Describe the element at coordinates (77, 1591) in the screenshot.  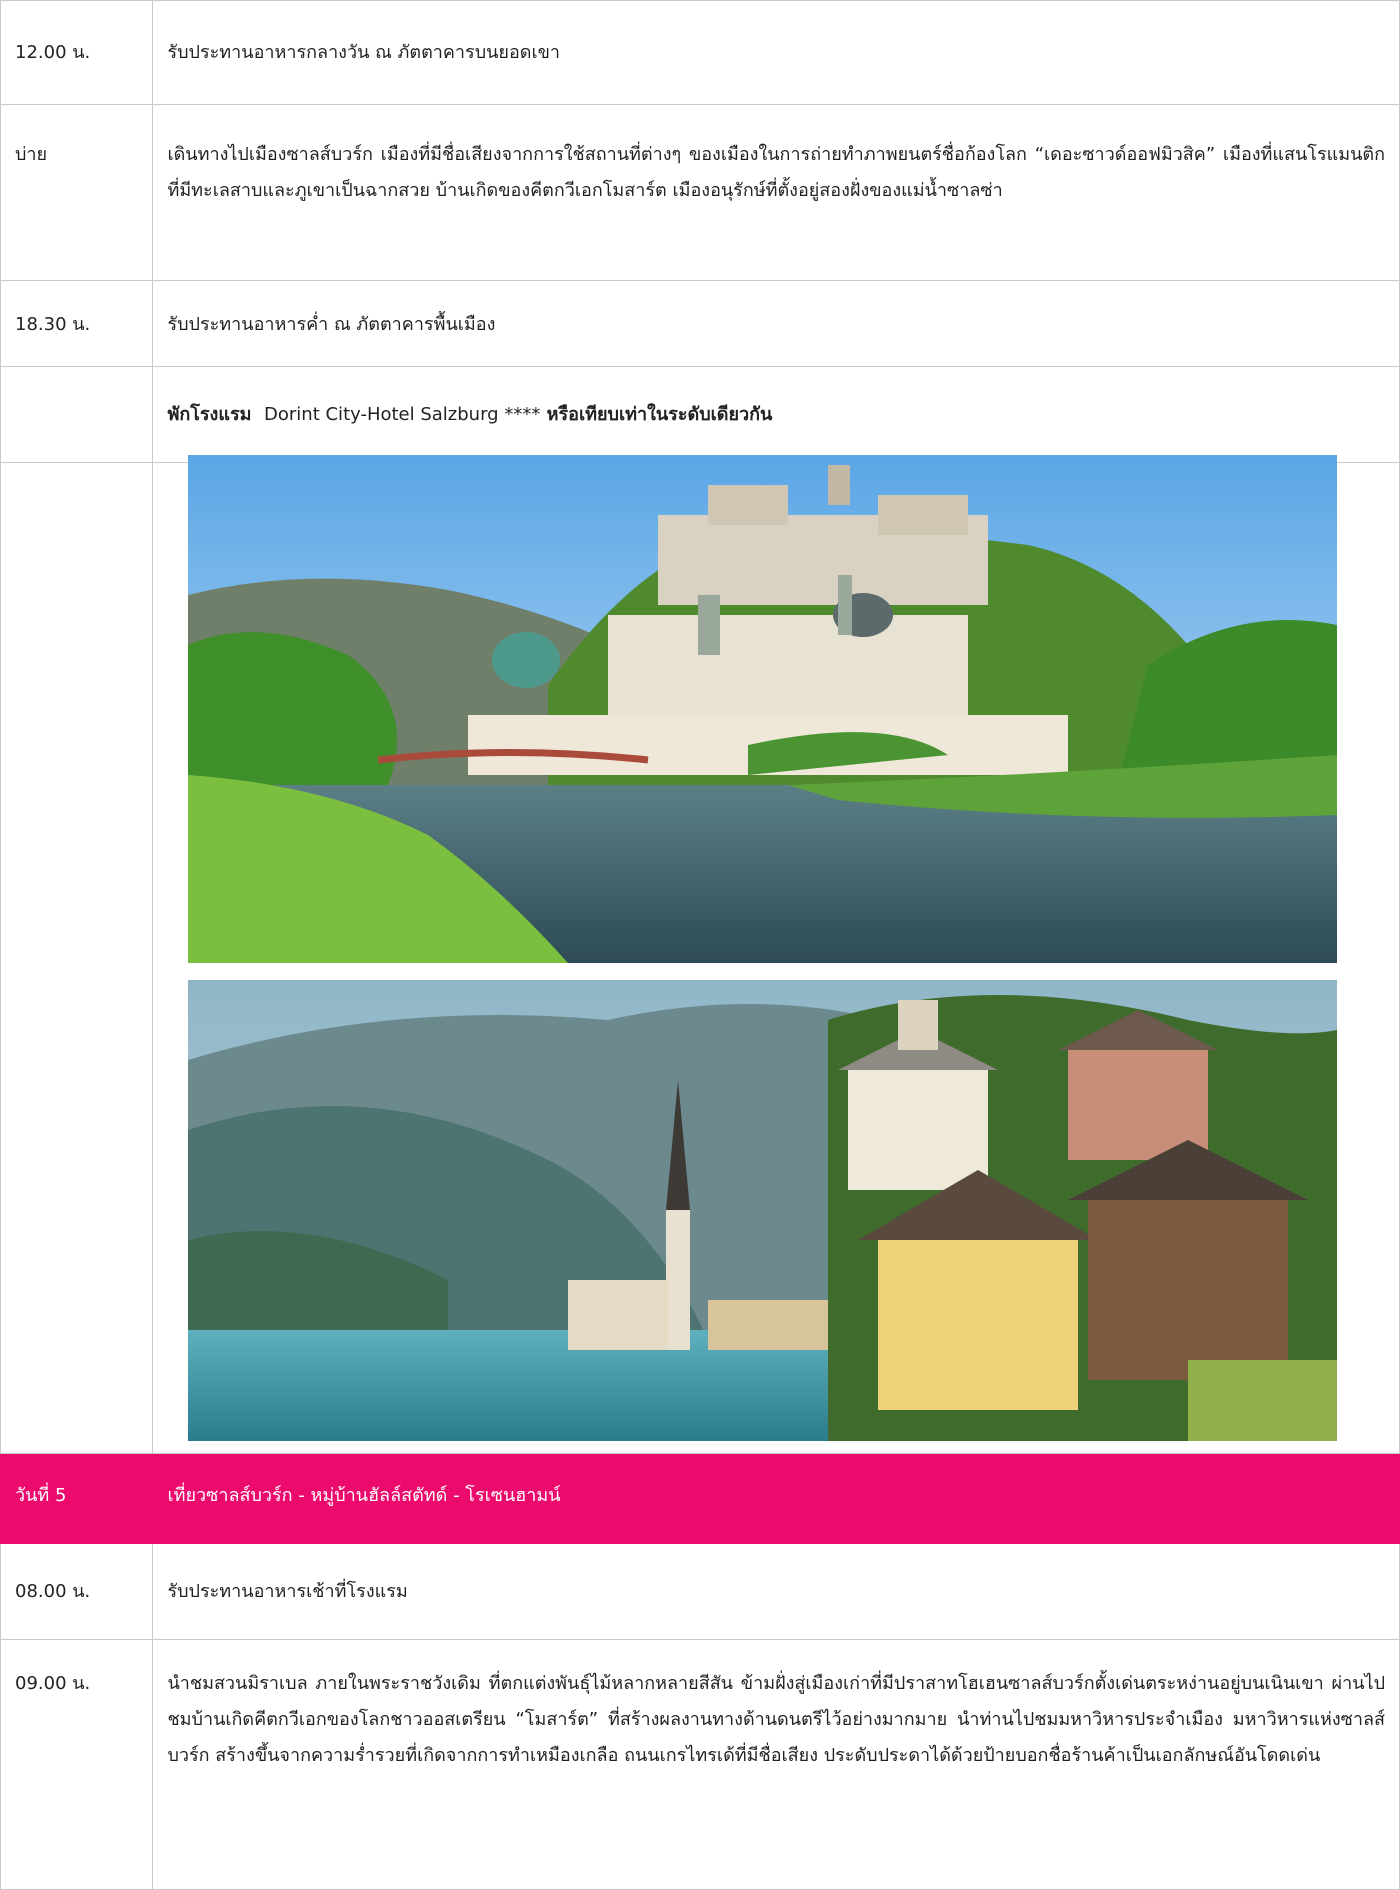
I see `time-cell: 08.00 น.` at that location.